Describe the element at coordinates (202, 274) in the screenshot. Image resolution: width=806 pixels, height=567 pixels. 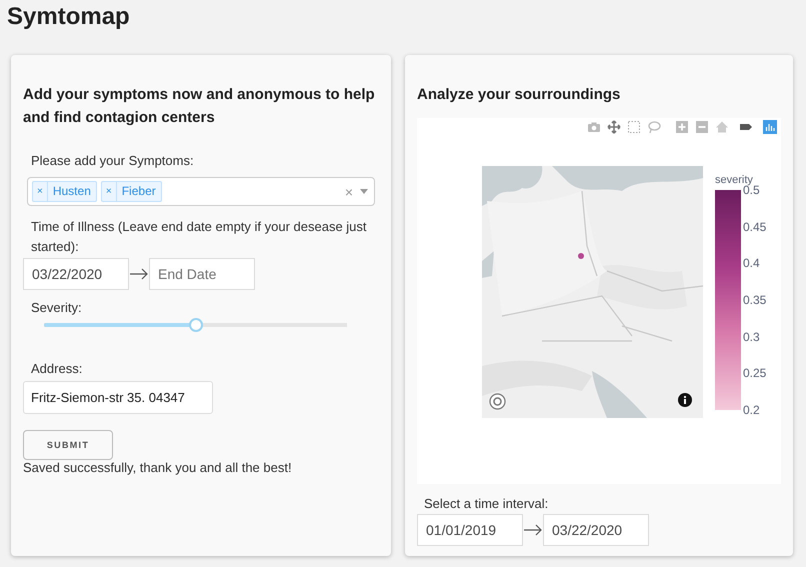
I see `end-date-field: End Date` at that location.